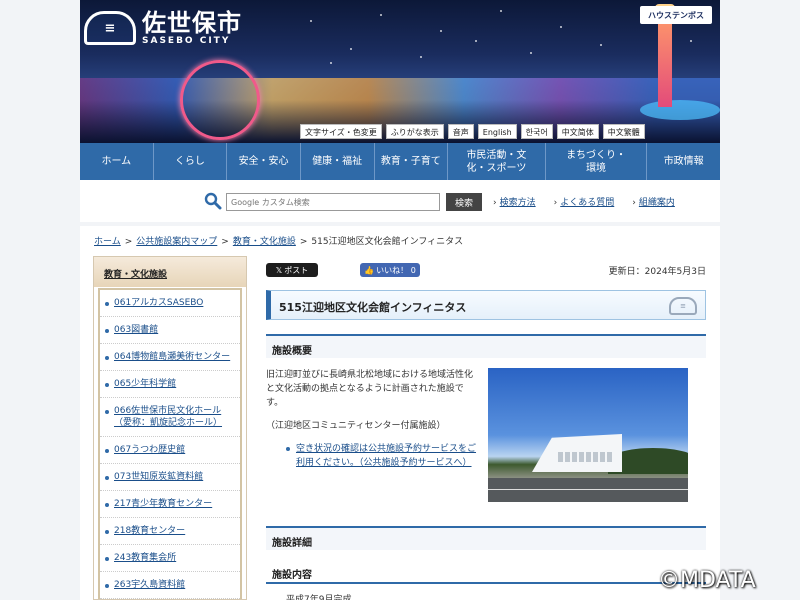 The height and width of the screenshot is (600, 800). I want to click on breadcrumb-current: 515江迎地区文化会館インフィニタス, so click(387, 242).